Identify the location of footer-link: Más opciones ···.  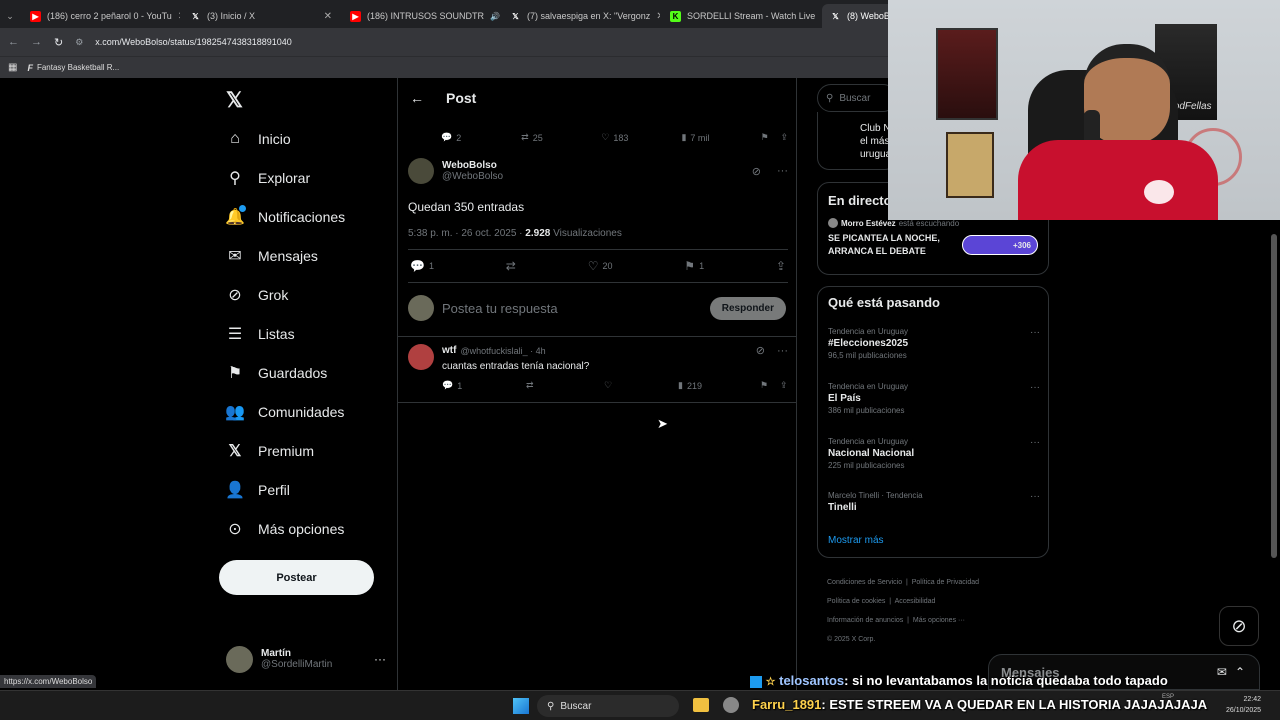
(939, 620).